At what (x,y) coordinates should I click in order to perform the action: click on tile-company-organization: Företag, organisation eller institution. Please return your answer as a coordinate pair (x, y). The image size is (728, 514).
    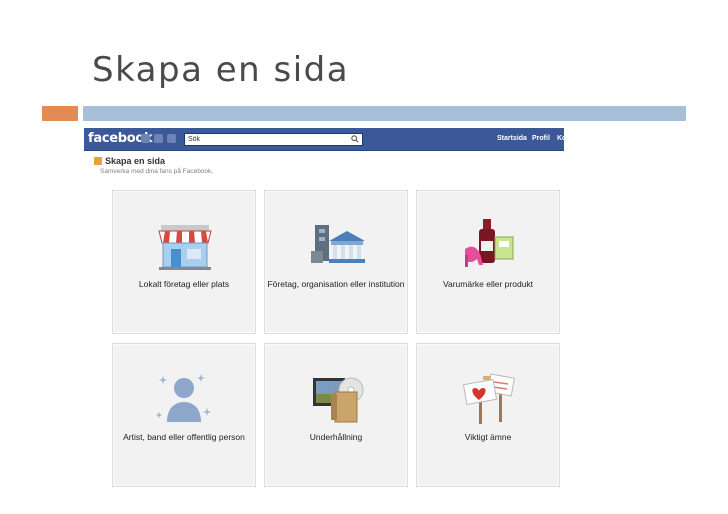
    Looking at the image, I should click on (336, 262).